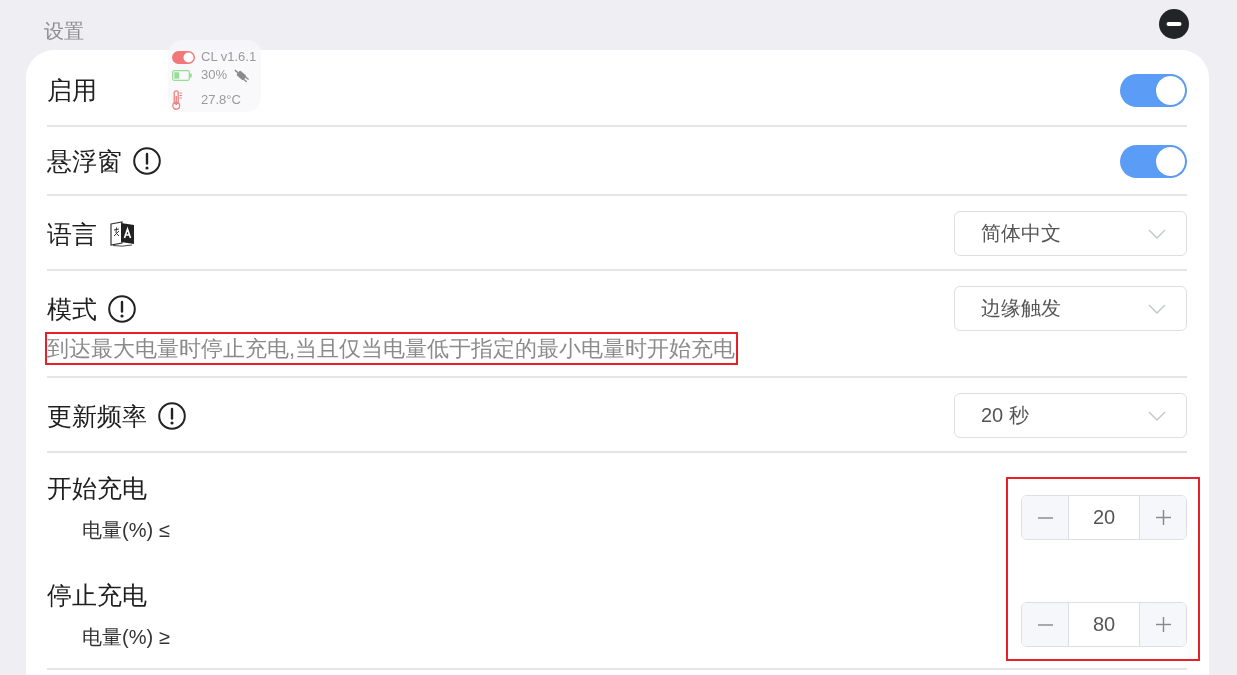 The width and height of the screenshot is (1237, 675). Describe the element at coordinates (72, 309) in the screenshot. I see `setting-label: 模式` at that location.